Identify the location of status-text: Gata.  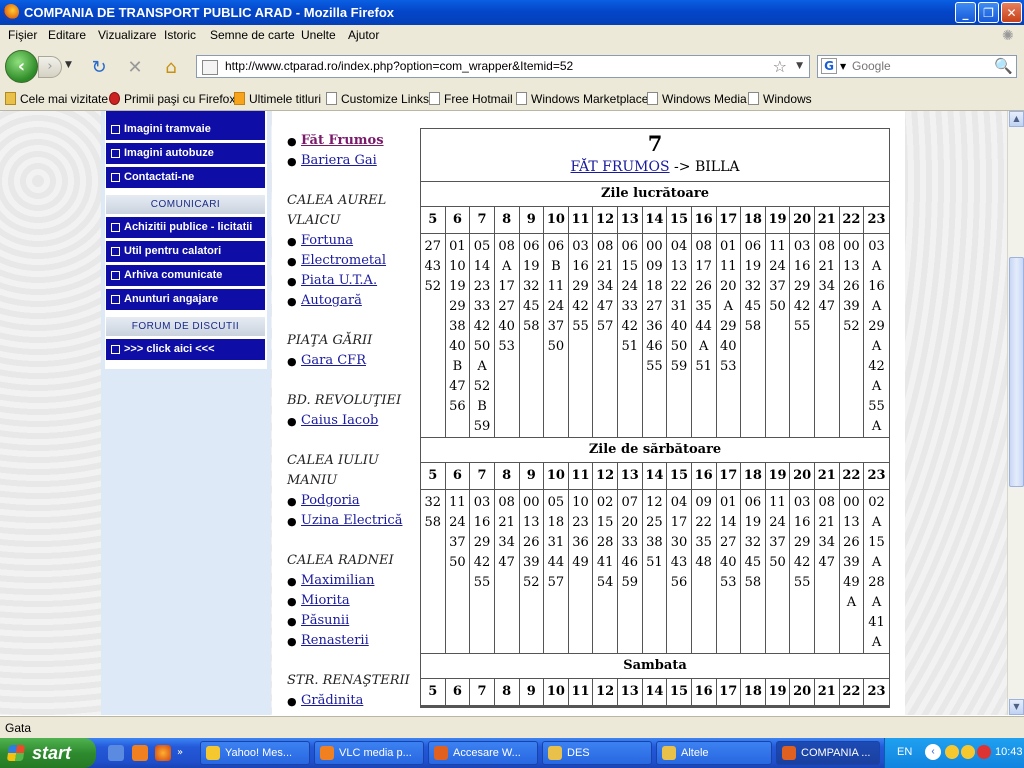
(18, 728).